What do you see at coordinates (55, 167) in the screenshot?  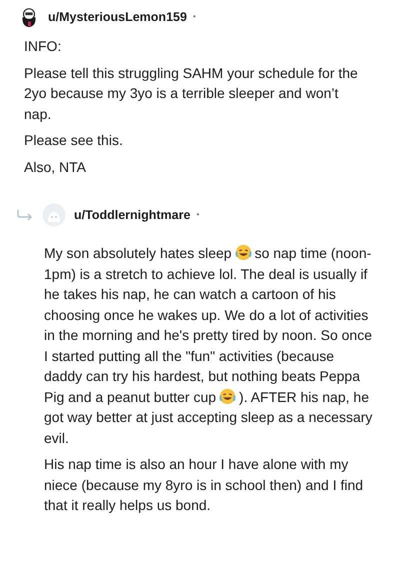 I see `comment-paragraph: Also, NTA` at bounding box center [55, 167].